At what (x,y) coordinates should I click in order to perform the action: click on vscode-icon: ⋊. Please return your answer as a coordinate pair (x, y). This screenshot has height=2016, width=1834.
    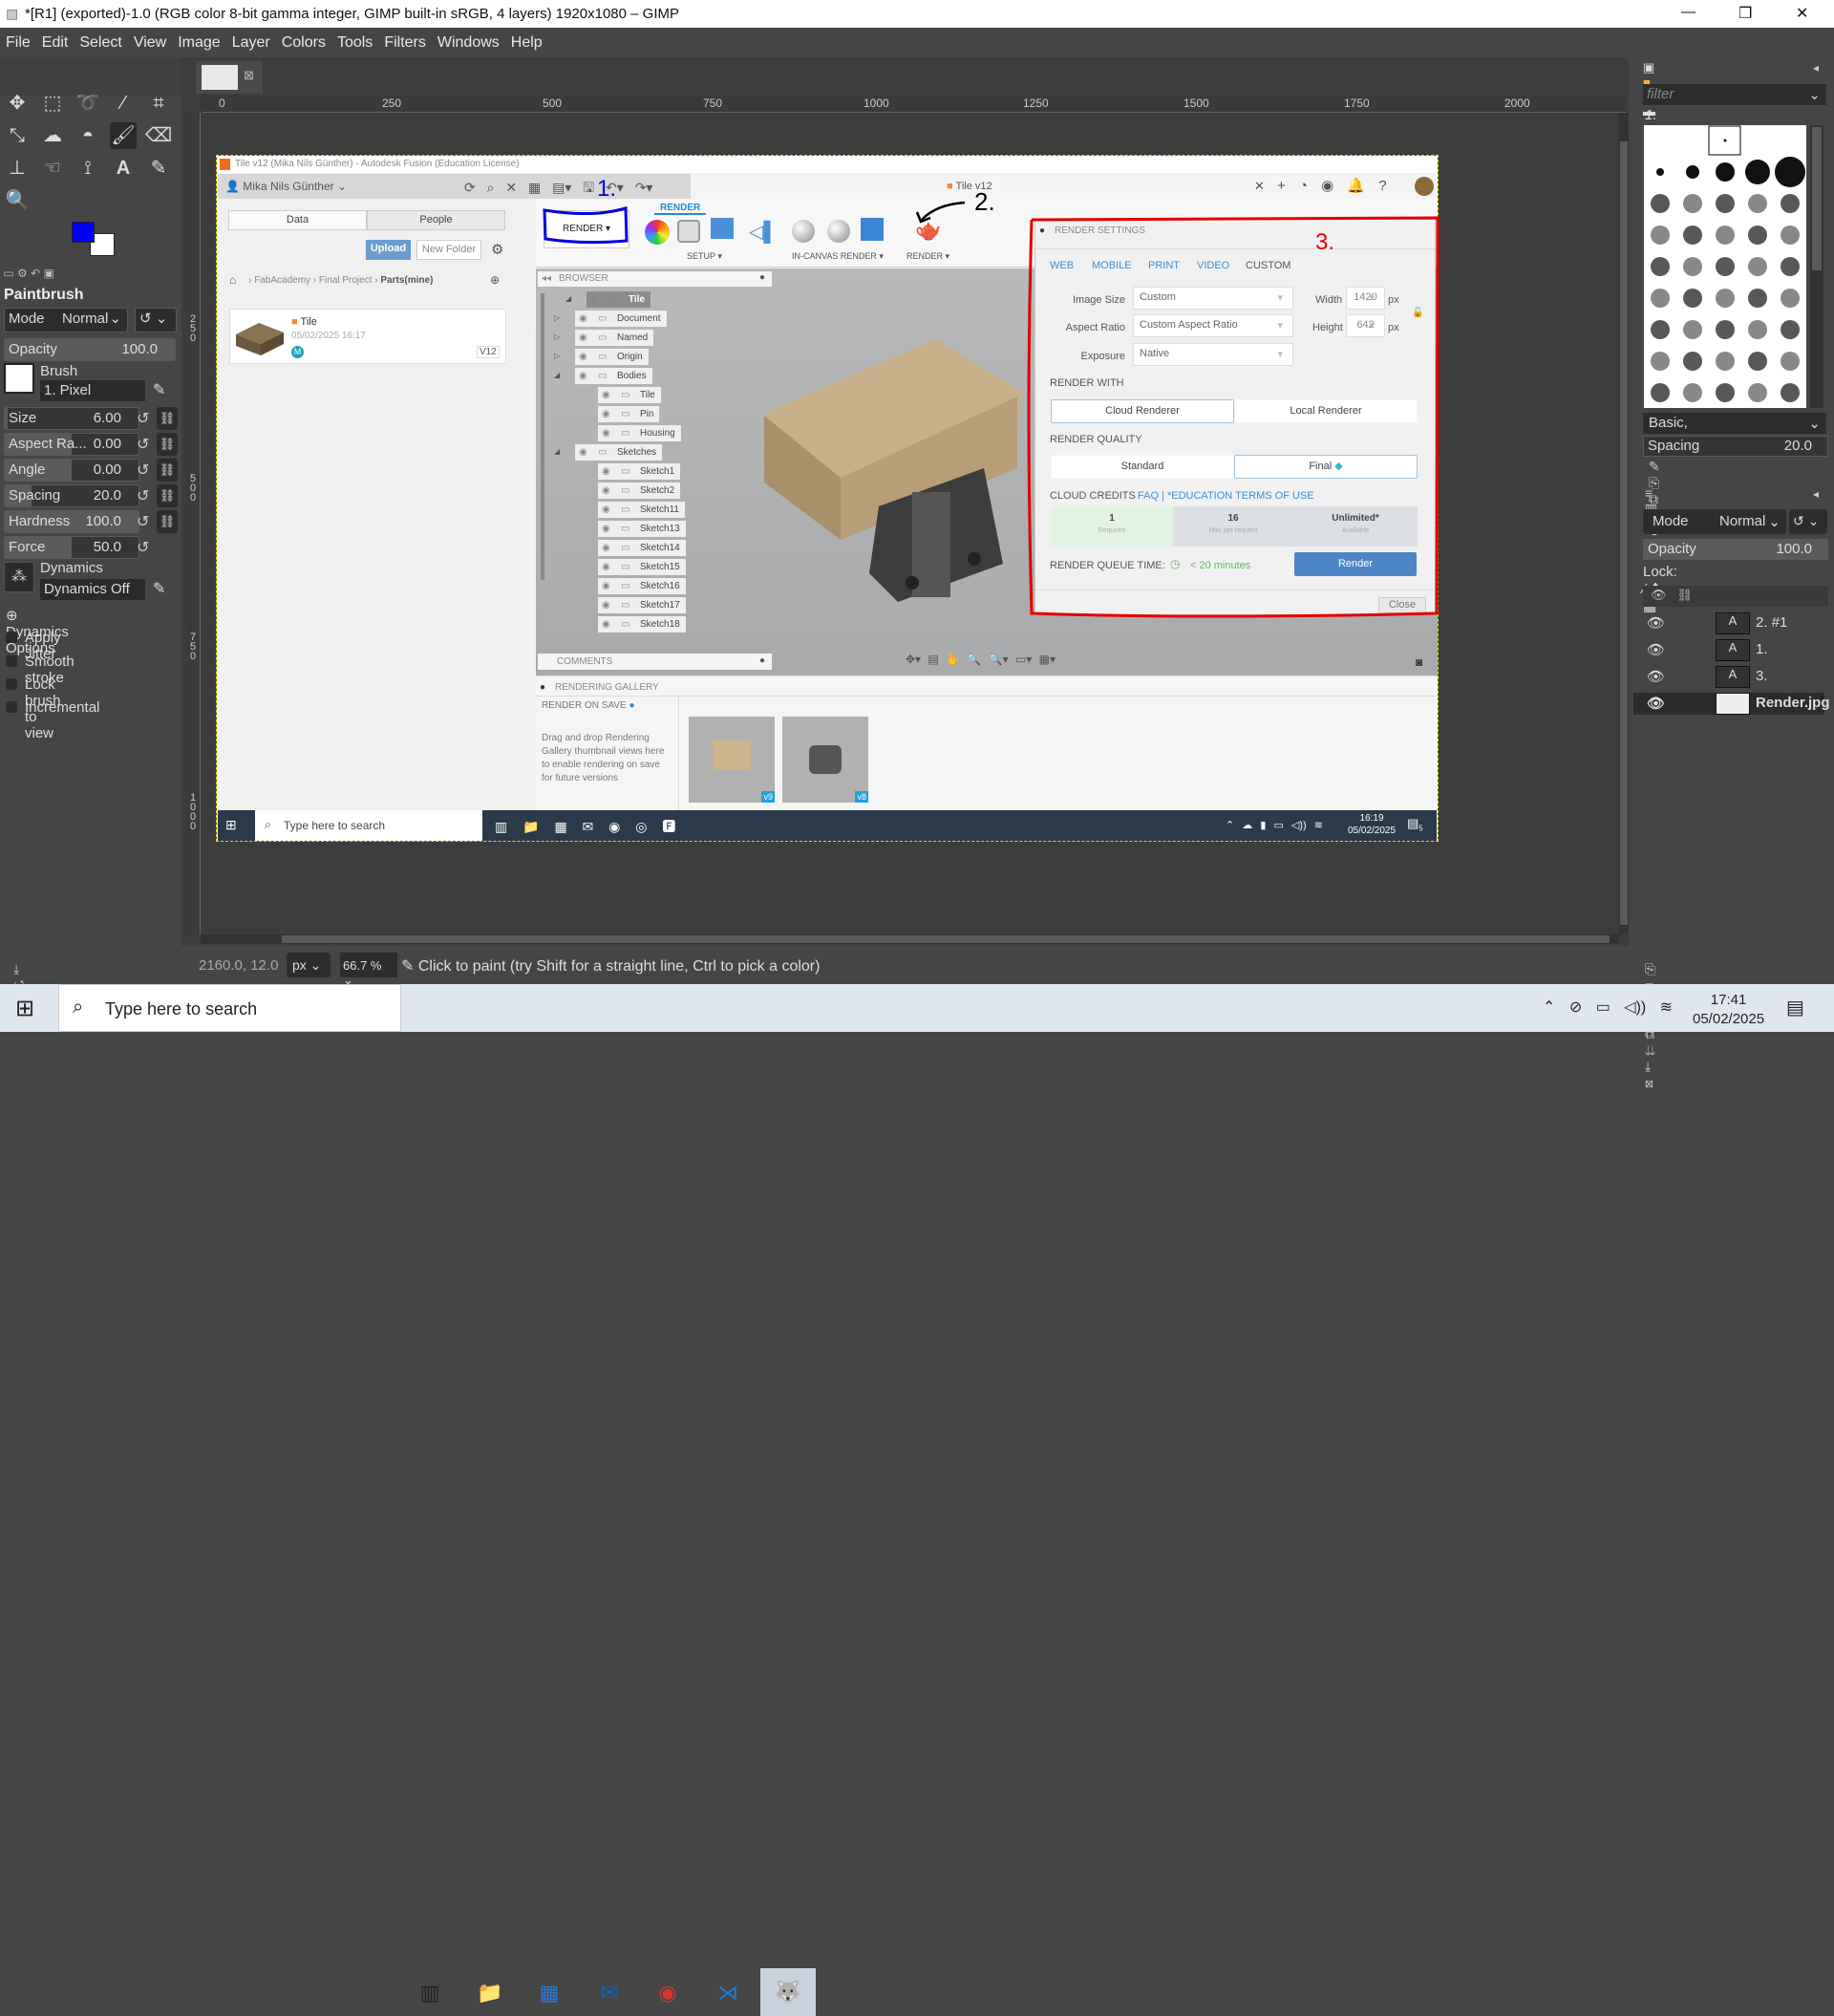
    Looking at the image, I should click on (728, 1993).